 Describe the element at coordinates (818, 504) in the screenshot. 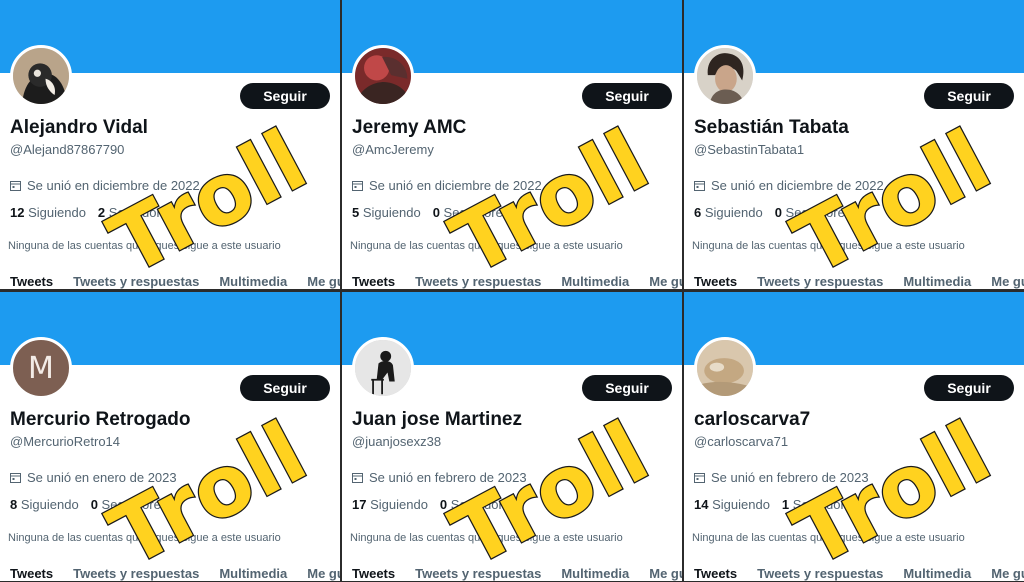

I see `followers-label: Seguidor` at that location.